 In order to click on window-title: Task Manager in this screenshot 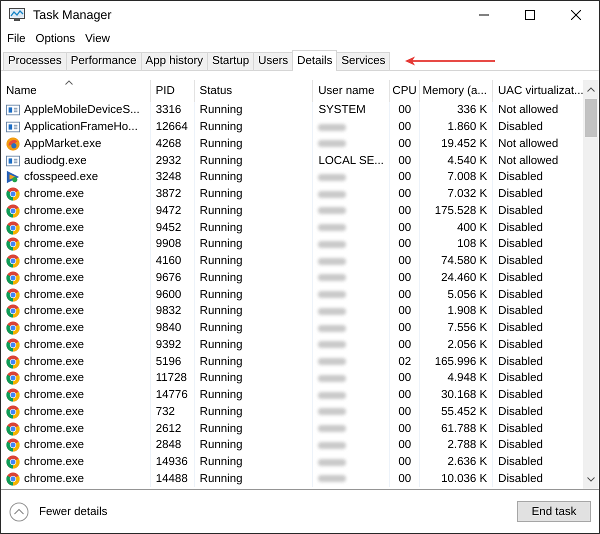, I will do `click(72, 15)`.